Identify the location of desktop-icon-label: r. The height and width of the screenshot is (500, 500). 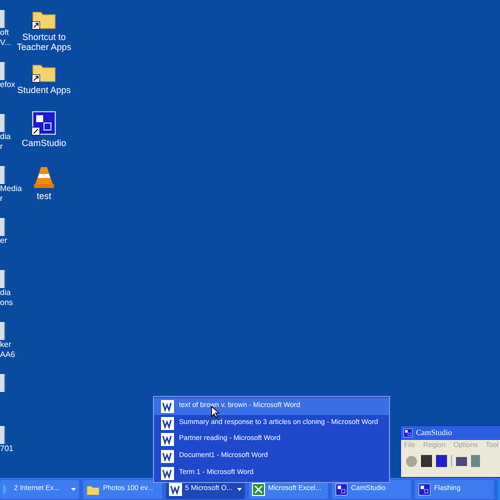
(12, 199).